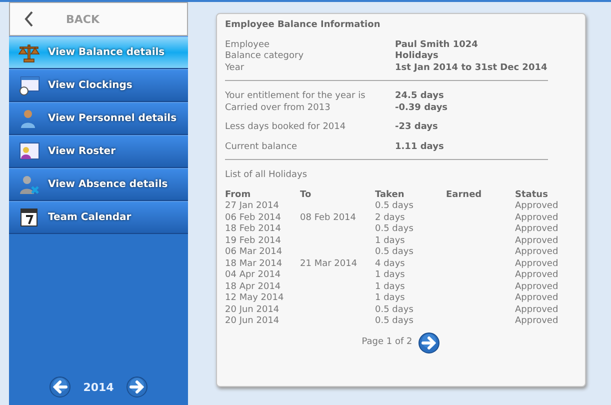  I want to click on table-cell-text: 18 Apr 2014, so click(253, 287).